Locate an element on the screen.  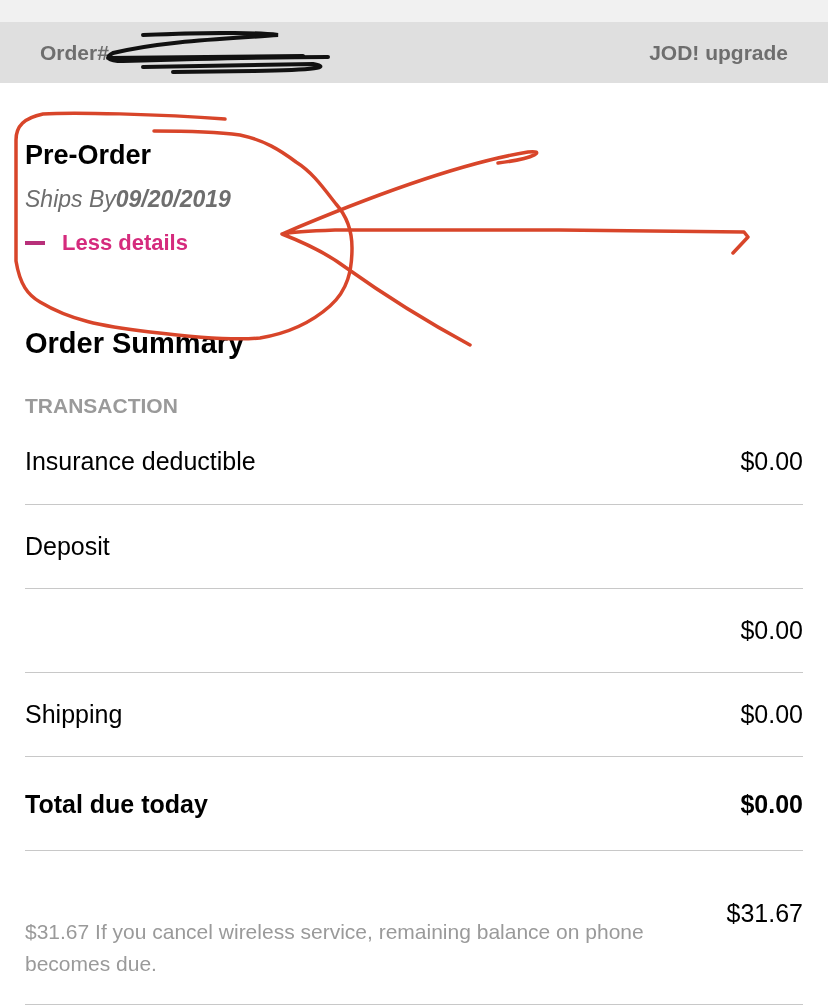
section-label: TRANSACTION is located at coordinates (102, 406).